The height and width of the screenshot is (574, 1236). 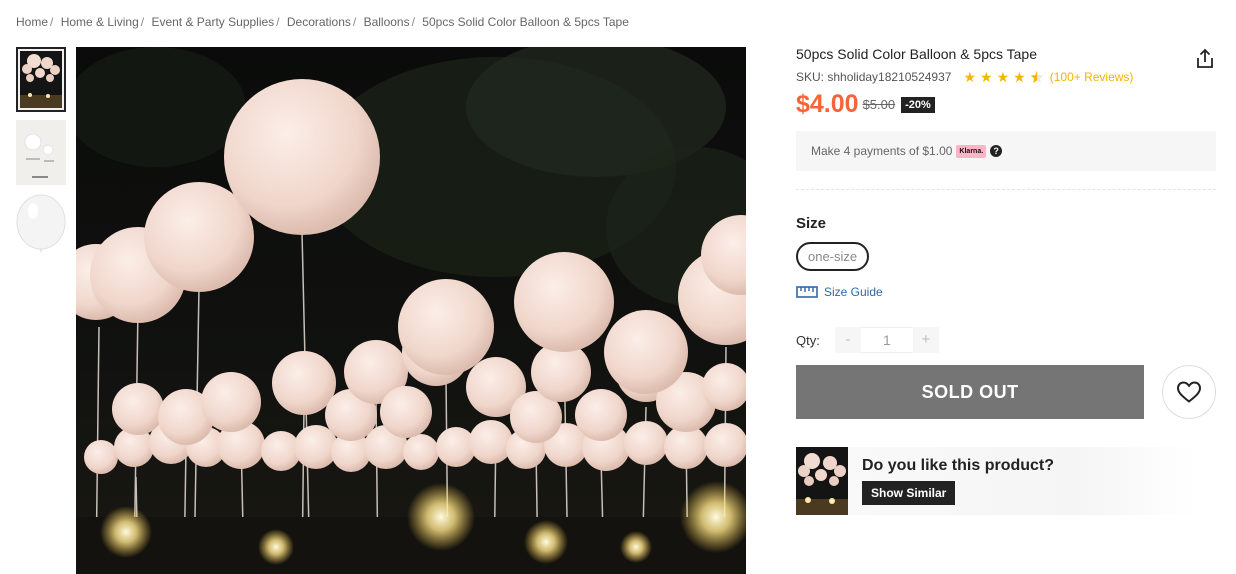 What do you see at coordinates (1092, 77) in the screenshot?
I see `reviews-link: (100+ Reviews)` at bounding box center [1092, 77].